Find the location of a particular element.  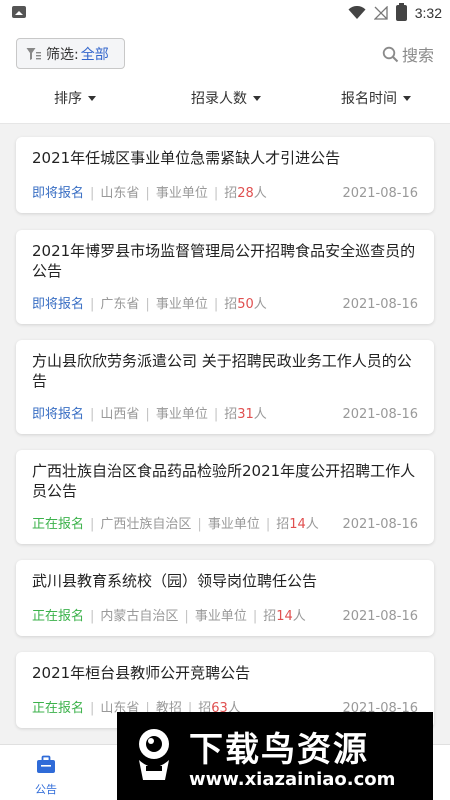

recruit-count: 31 is located at coordinates (245, 414).